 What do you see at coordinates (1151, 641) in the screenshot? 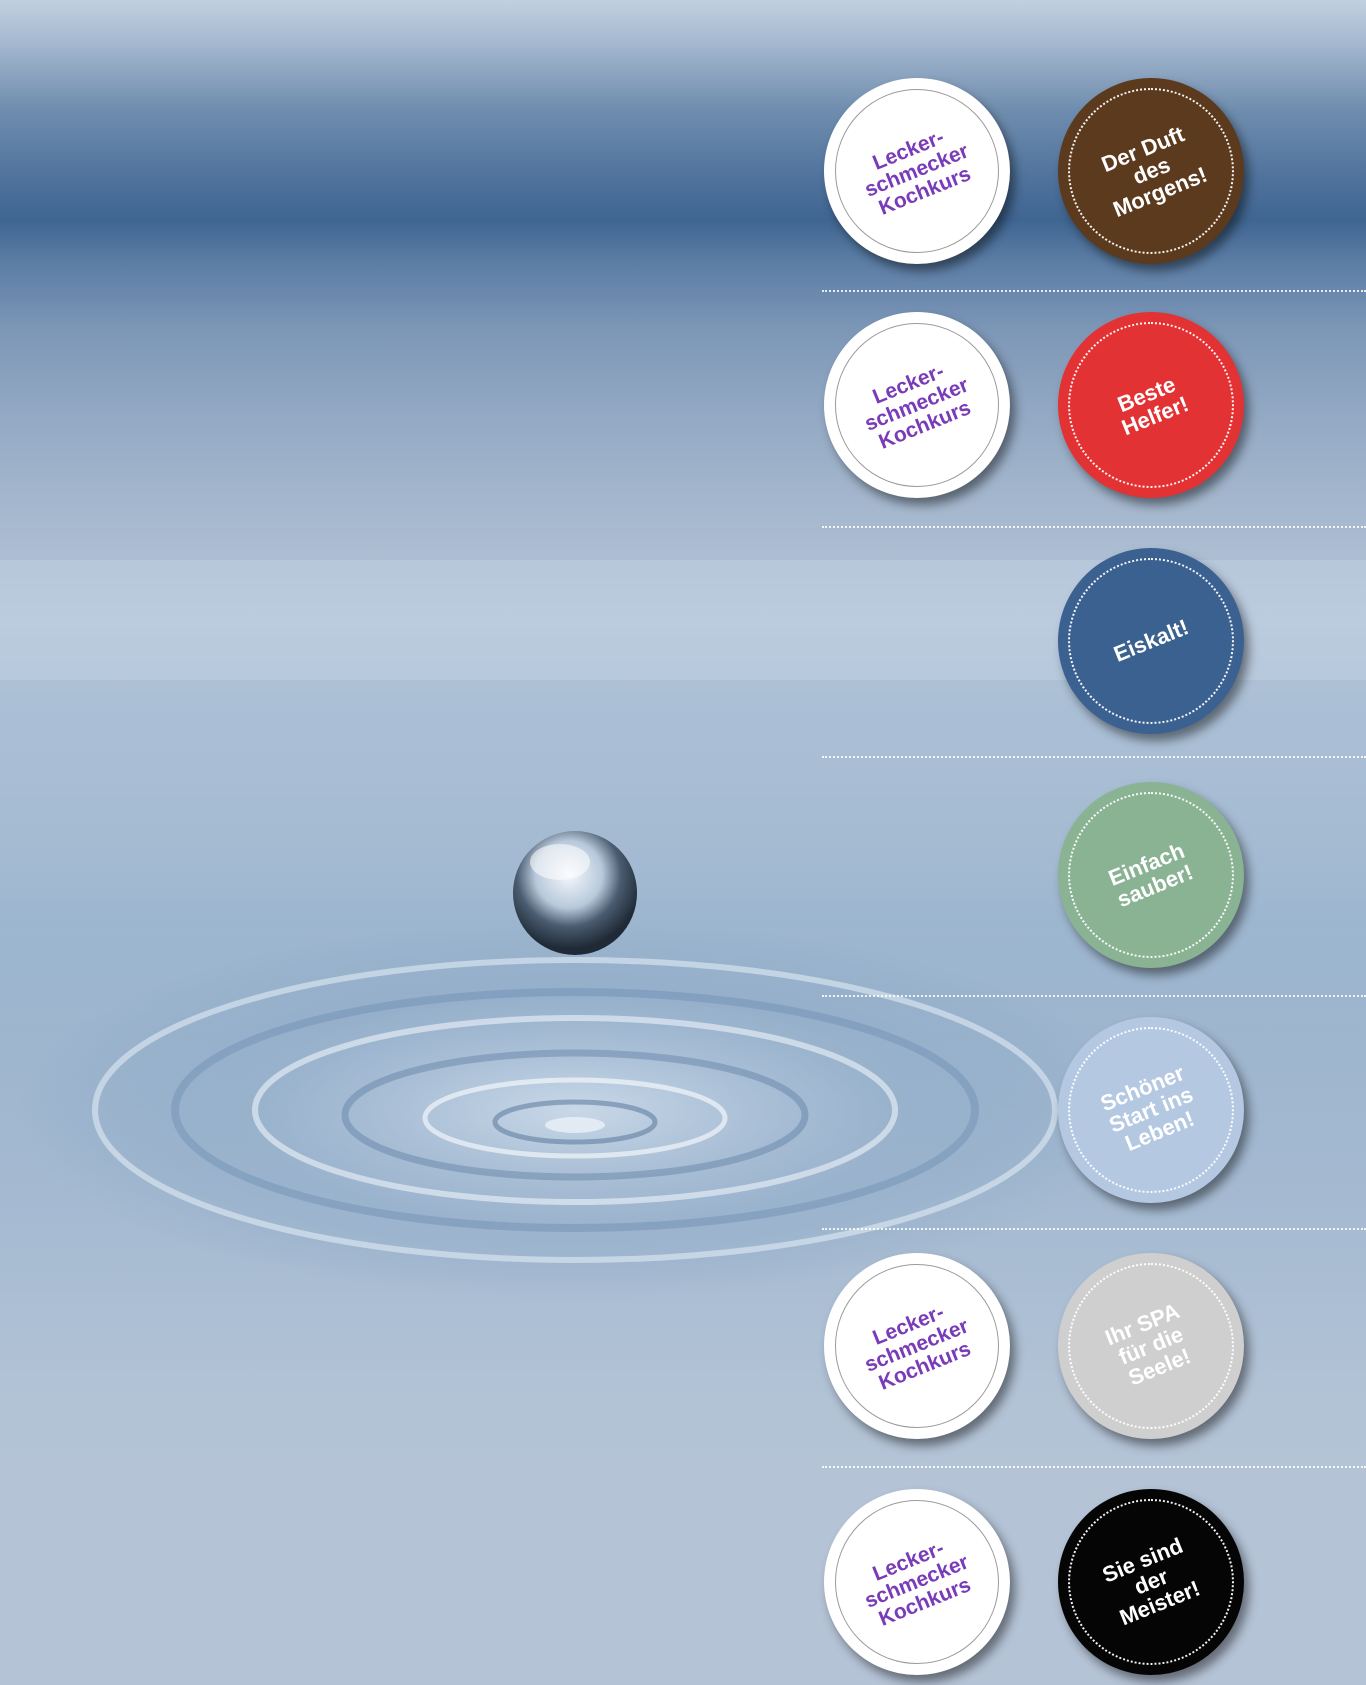
I see `sticker-eiskalt: Eiskalt!` at bounding box center [1151, 641].